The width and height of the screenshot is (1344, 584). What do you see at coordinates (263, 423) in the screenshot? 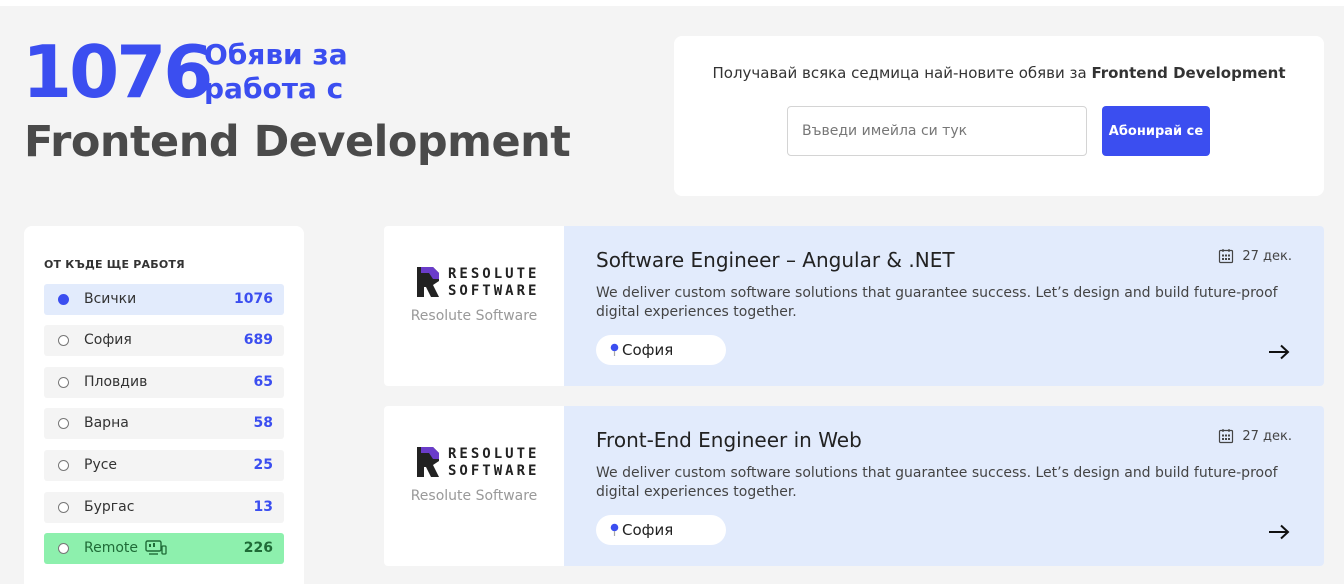
I see `location-count: 58` at bounding box center [263, 423].